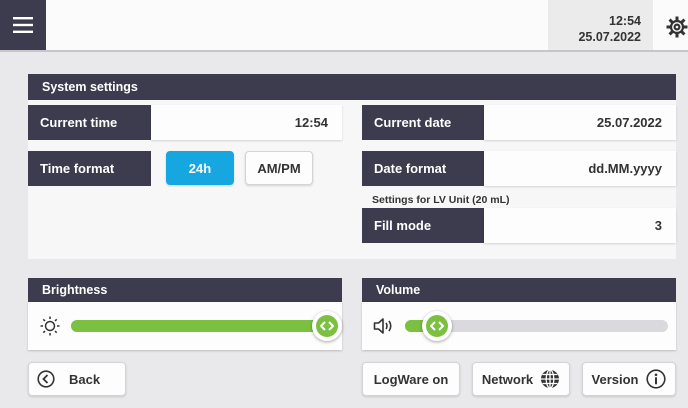 This screenshot has height=408, width=688. What do you see at coordinates (580, 225) in the screenshot?
I see `fill-mode-field: 3` at bounding box center [580, 225].